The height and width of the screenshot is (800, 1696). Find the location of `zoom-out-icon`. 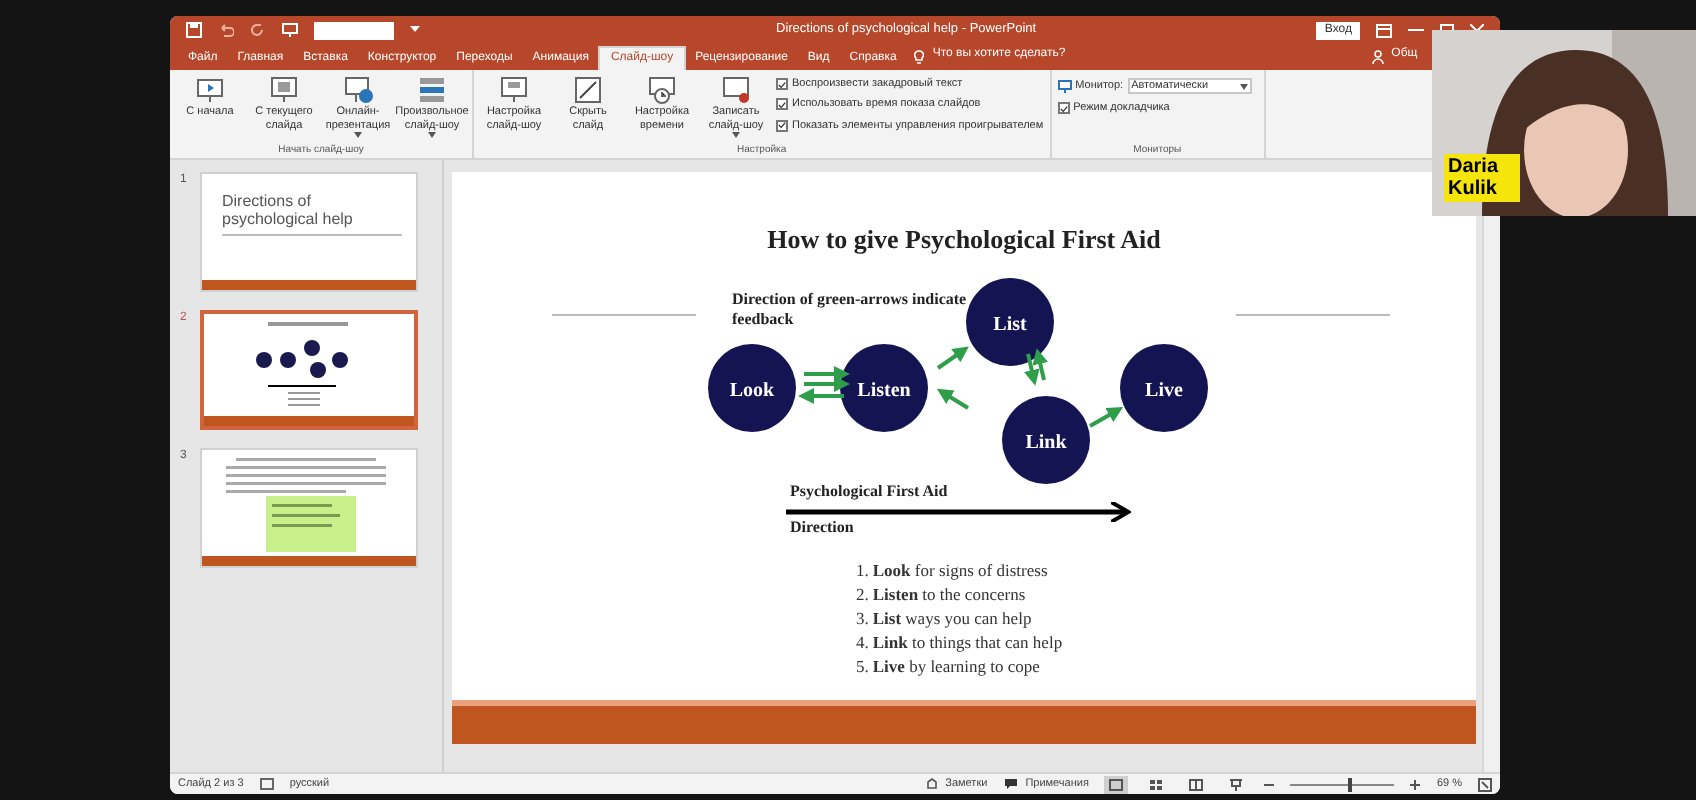

zoom-out-icon is located at coordinates (1269, 784).